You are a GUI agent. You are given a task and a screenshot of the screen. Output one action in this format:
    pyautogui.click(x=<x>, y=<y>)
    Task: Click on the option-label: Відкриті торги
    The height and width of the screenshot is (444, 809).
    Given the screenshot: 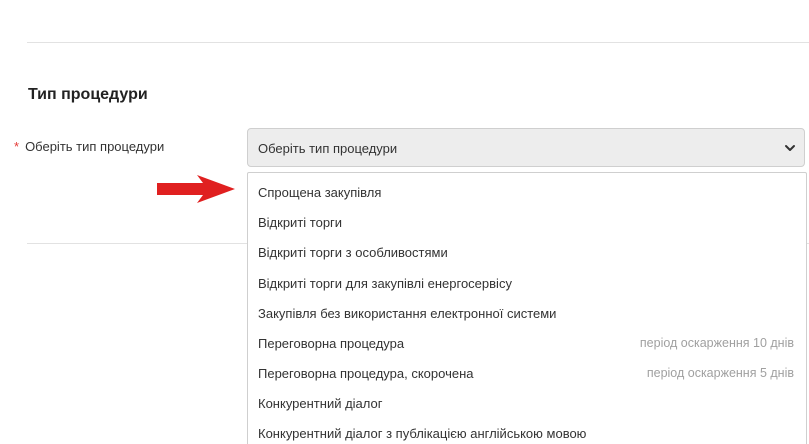 What is the action you would take?
    pyautogui.click(x=300, y=222)
    